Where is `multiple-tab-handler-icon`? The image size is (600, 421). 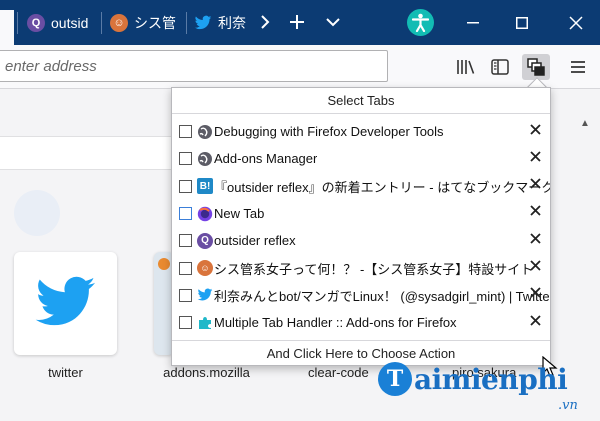 multiple-tab-handler-icon is located at coordinates (536, 67).